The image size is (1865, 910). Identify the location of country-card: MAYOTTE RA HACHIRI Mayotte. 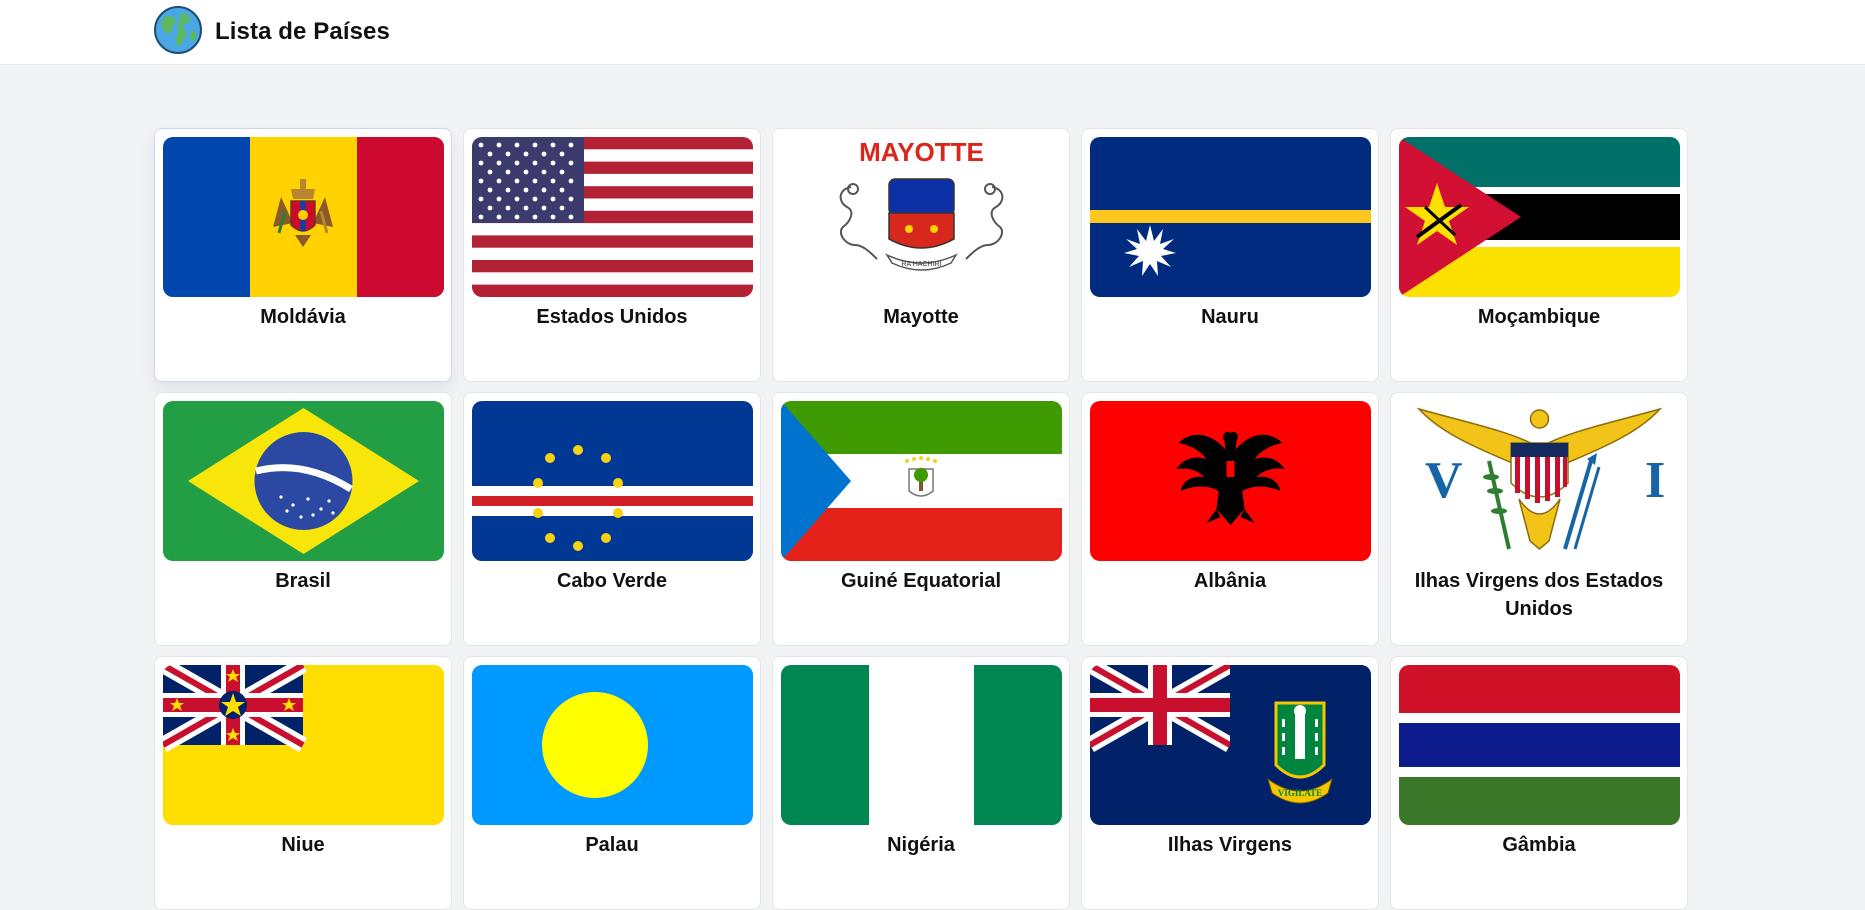
(921, 255).